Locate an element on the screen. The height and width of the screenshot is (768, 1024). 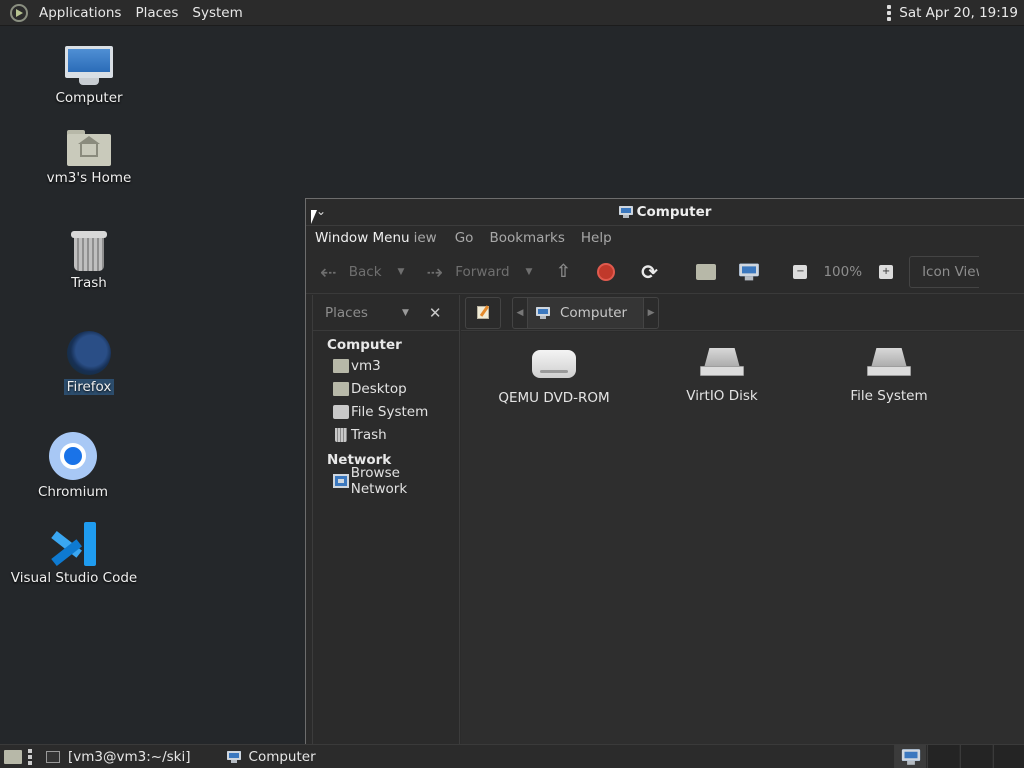
taskbar-item-computer: Computer is located at coordinates (271, 756).